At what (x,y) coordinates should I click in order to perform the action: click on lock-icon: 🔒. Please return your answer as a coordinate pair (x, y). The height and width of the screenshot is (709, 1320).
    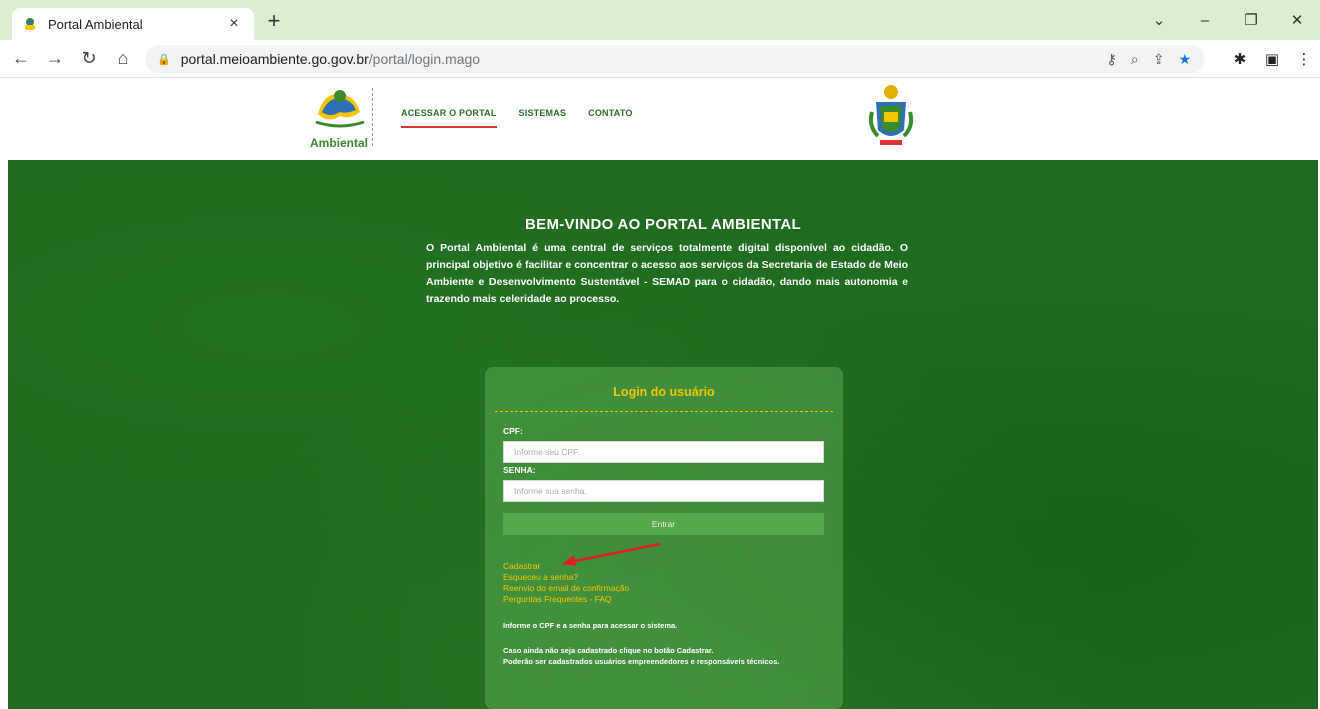
    Looking at the image, I should click on (164, 59).